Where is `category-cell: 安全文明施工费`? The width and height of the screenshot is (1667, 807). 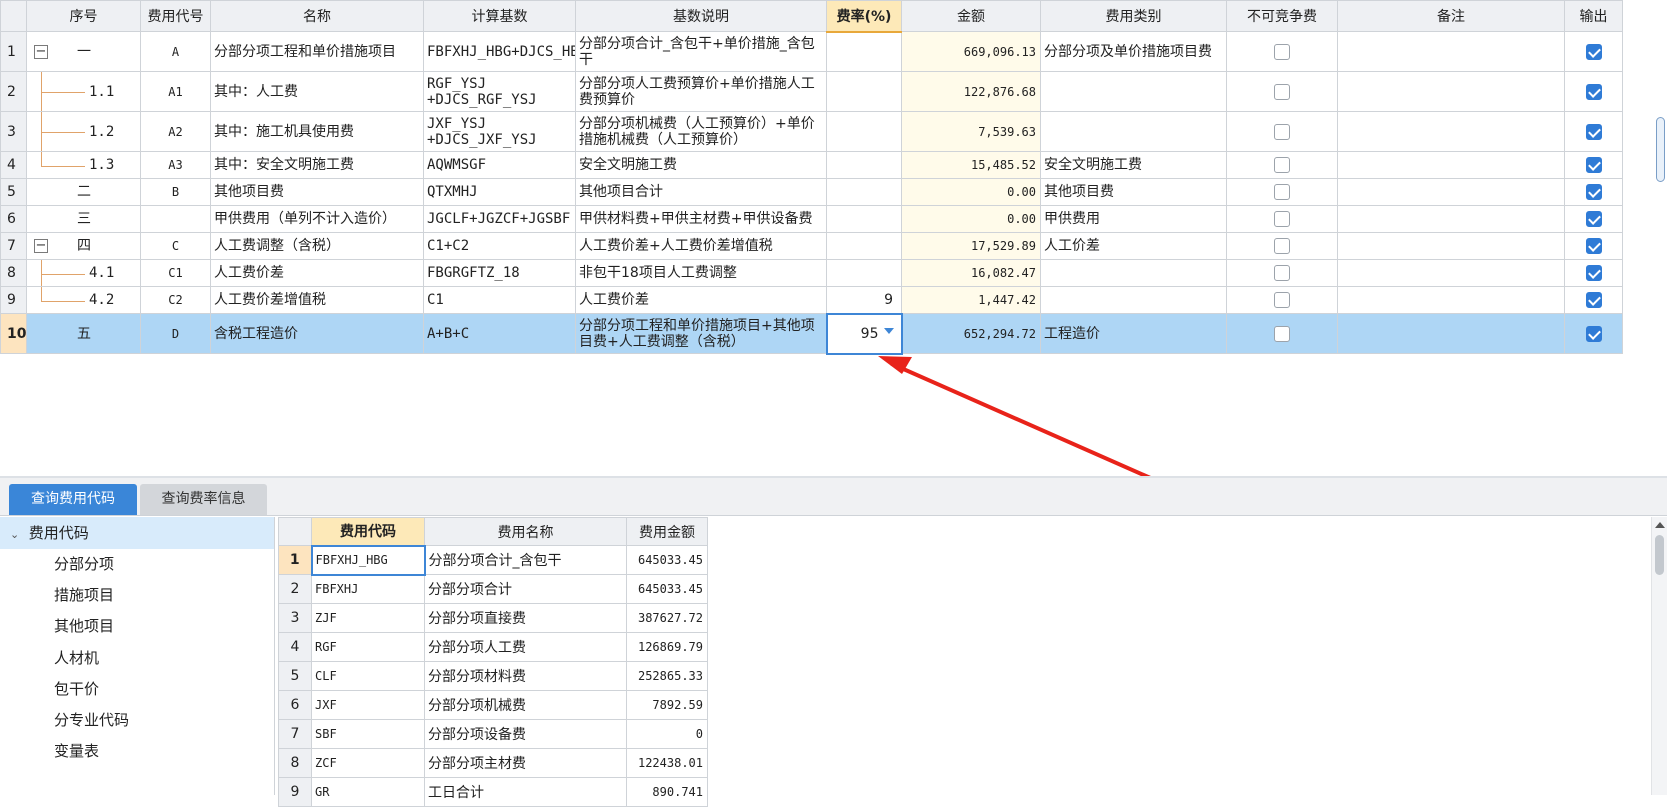 category-cell: 安全文明施工费 is located at coordinates (1133, 165).